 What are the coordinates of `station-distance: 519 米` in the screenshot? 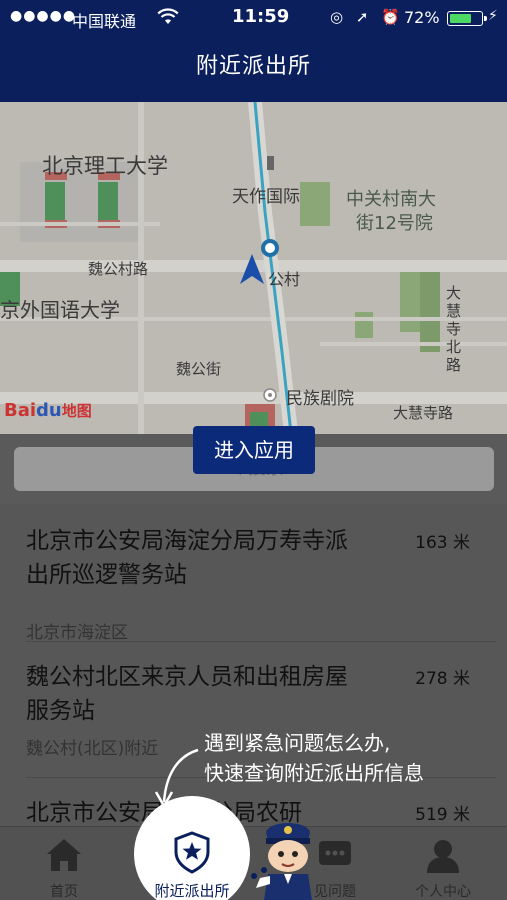 It's located at (442, 815).